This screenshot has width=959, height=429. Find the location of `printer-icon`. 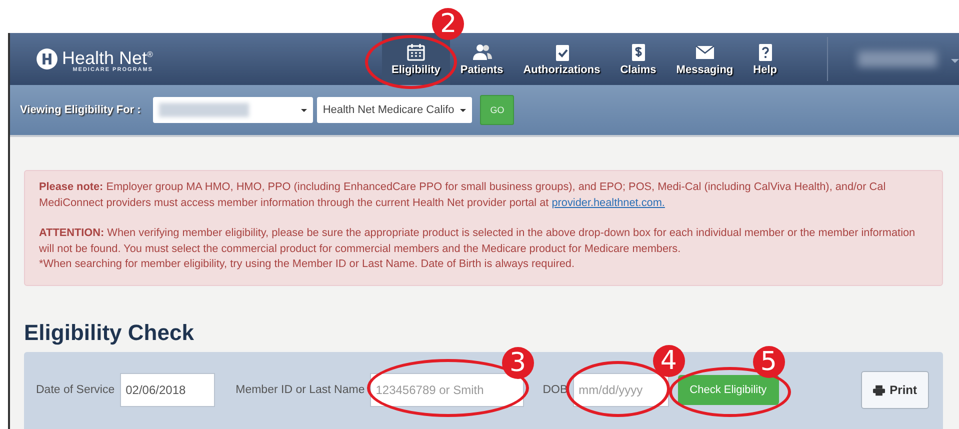

printer-icon is located at coordinates (878, 390).